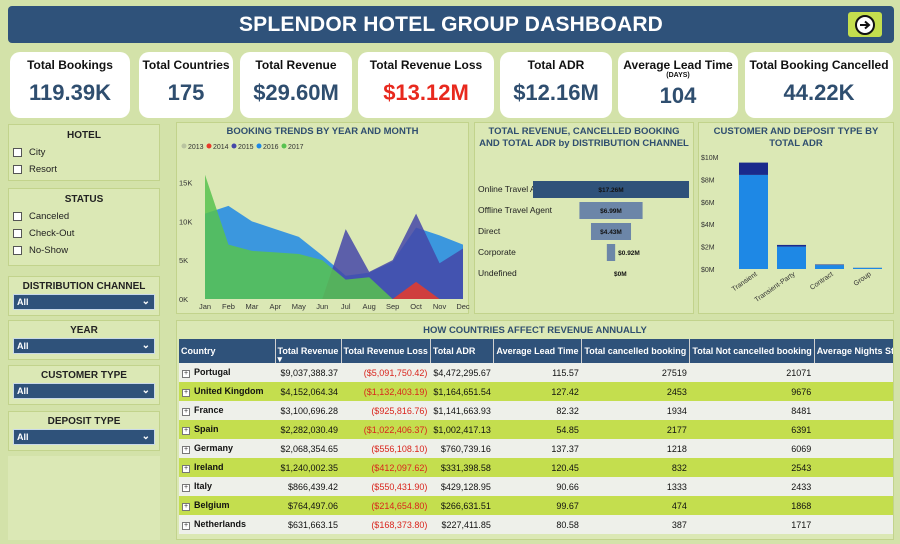  Describe the element at coordinates (556, 92) in the screenshot. I see `kpi-value: $12.16M` at that location.